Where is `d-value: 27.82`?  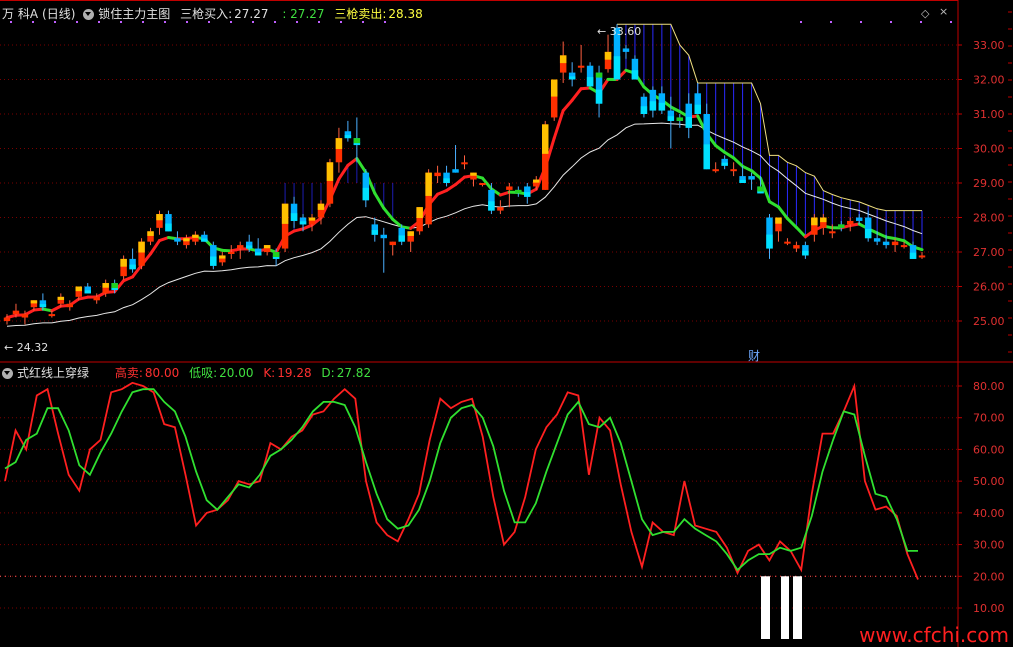
d-value: 27.82 is located at coordinates (354, 373).